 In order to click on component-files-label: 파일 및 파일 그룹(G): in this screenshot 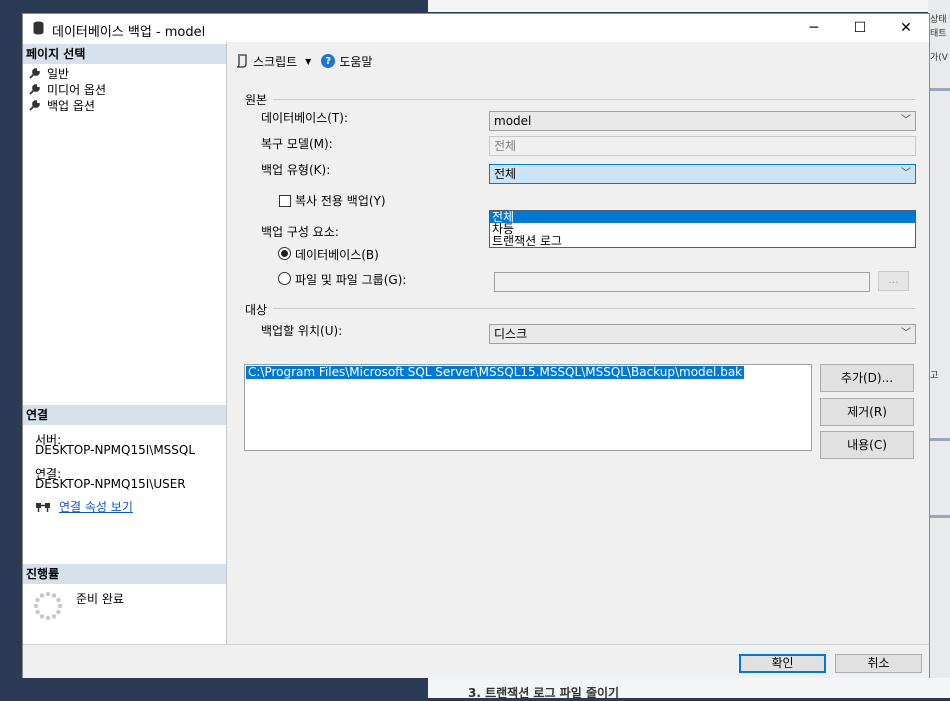, I will do `click(351, 280)`.